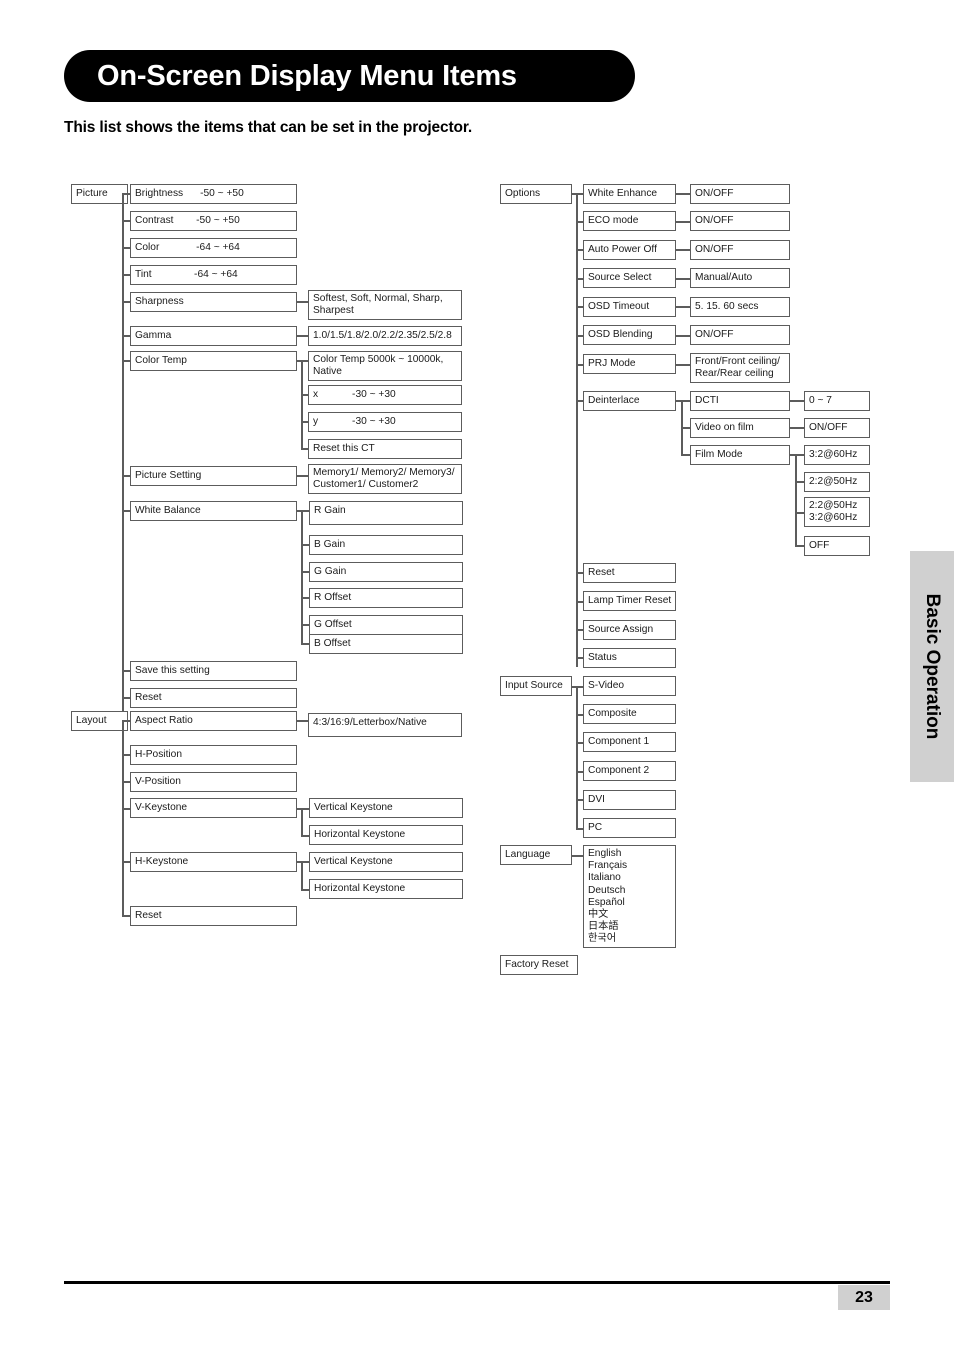 This screenshot has width=954, height=1356. Describe the element at coordinates (213, 194) in the screenshot. I see `node-brightness: Brightness -50 ~ +50` at that location.